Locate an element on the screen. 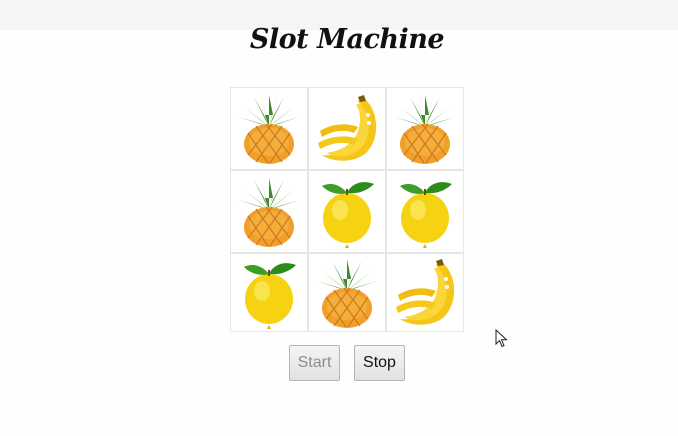 The width and height of the screenshot is (678, 436). slot-cell-r3-c3 is located at coordinates (425, 292).